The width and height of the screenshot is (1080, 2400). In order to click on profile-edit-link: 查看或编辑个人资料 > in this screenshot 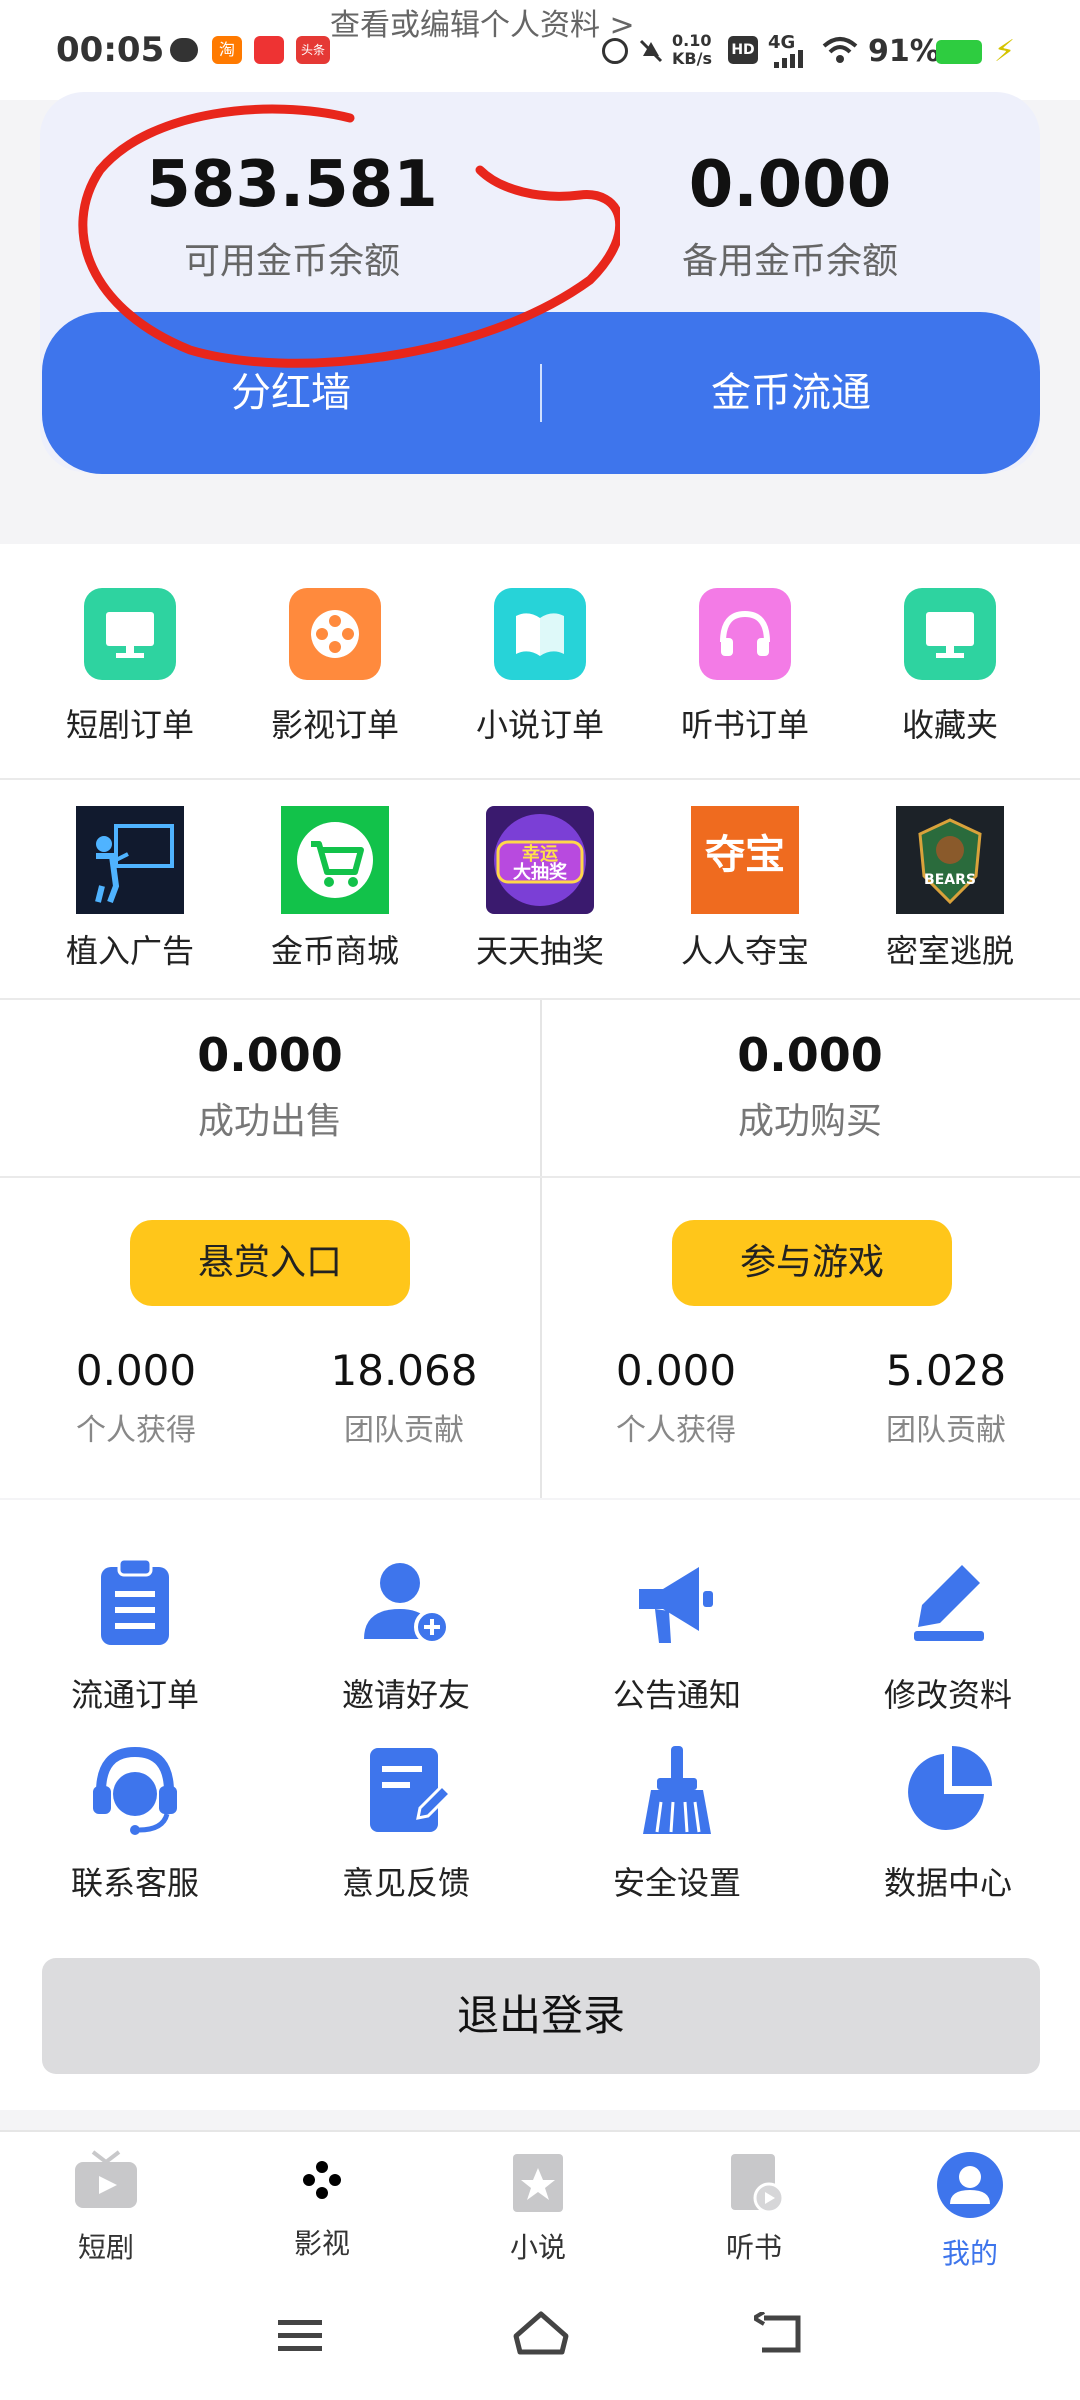, I will do `click(482, 22)`.